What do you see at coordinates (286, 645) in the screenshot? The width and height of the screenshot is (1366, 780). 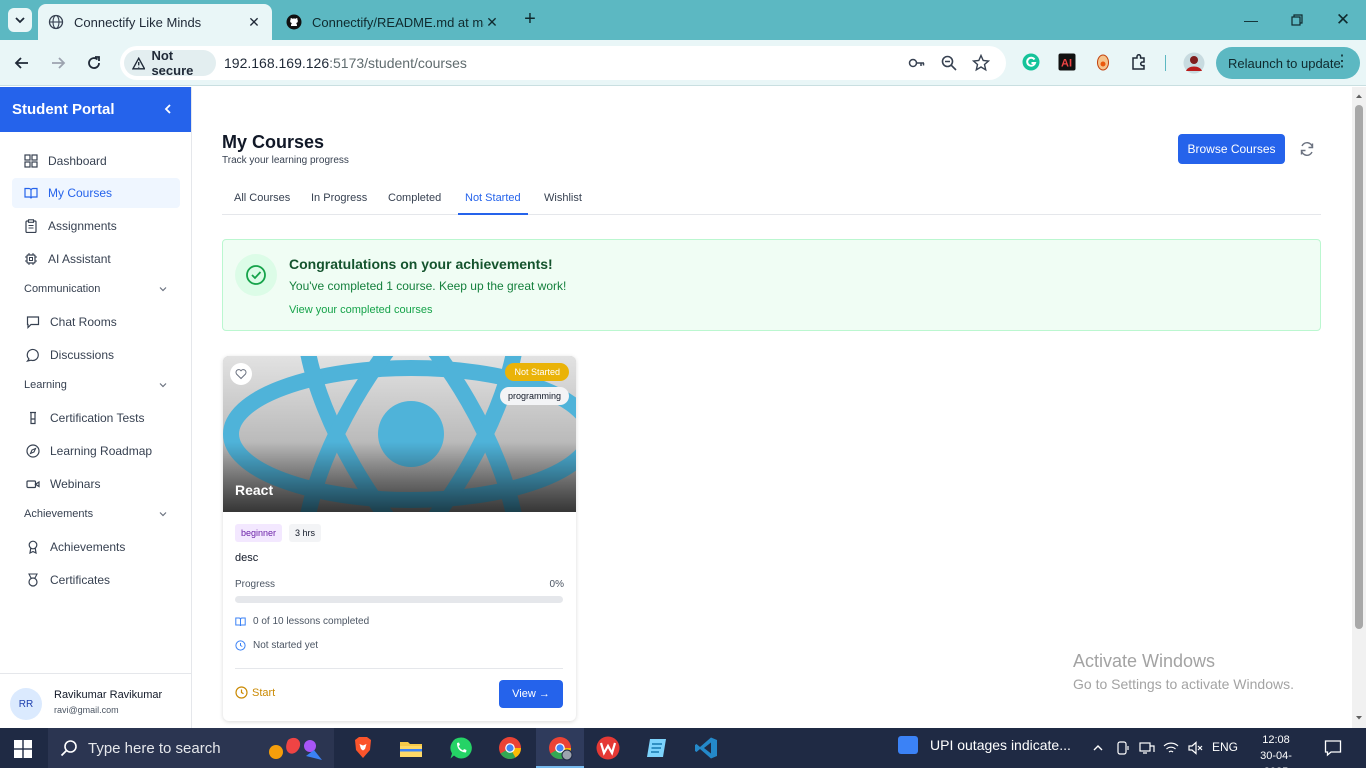 I see `start-status-text: Not started yet` at bounding box center [286, 645].